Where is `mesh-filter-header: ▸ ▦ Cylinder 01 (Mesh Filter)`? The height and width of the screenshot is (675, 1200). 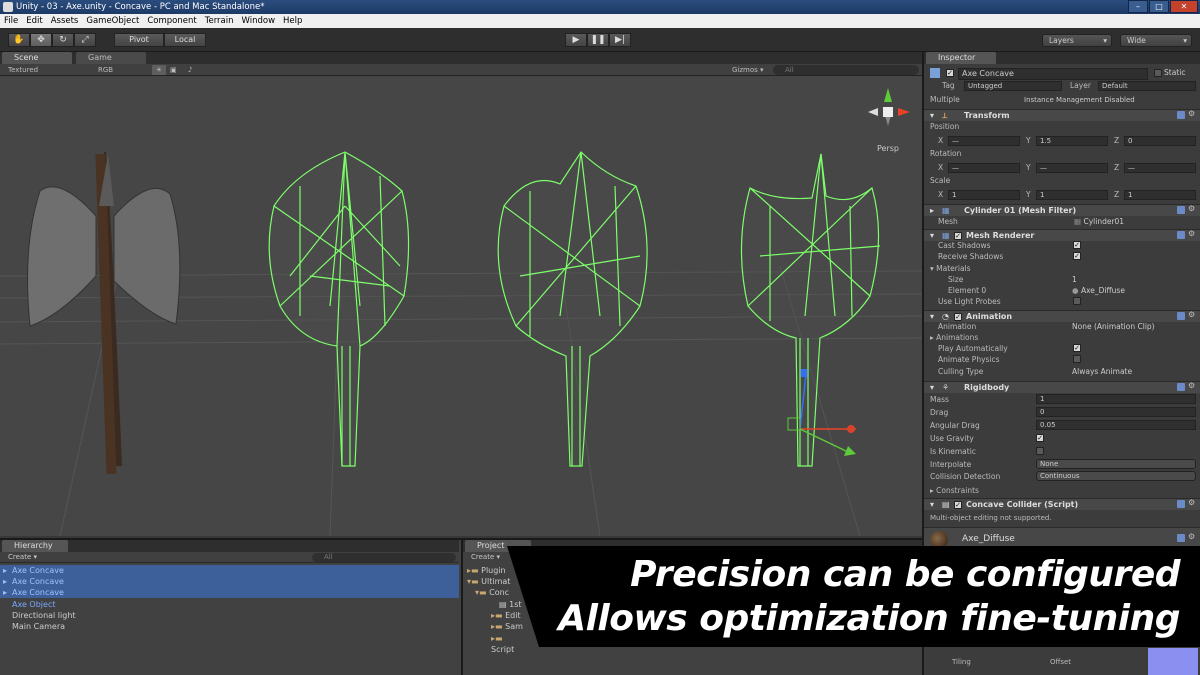 mesh-filter-header: ▸ ▦ Cylinder 01 (Mesh Filter) is located at coordinates (1062, 210).